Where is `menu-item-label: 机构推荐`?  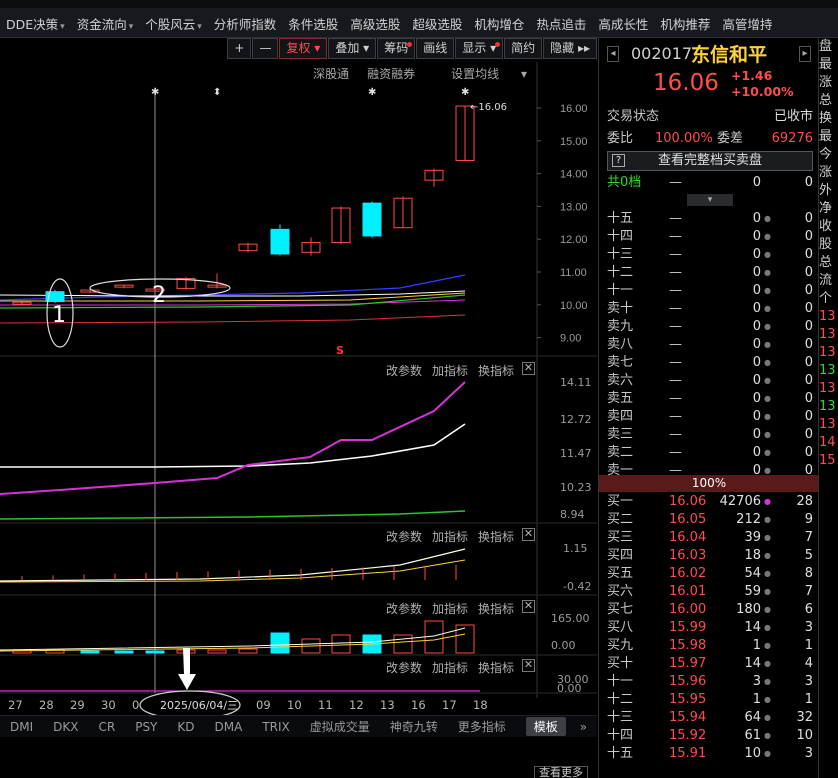 menu-item-label: 机构推荐 is located at coordinates (685, 24).